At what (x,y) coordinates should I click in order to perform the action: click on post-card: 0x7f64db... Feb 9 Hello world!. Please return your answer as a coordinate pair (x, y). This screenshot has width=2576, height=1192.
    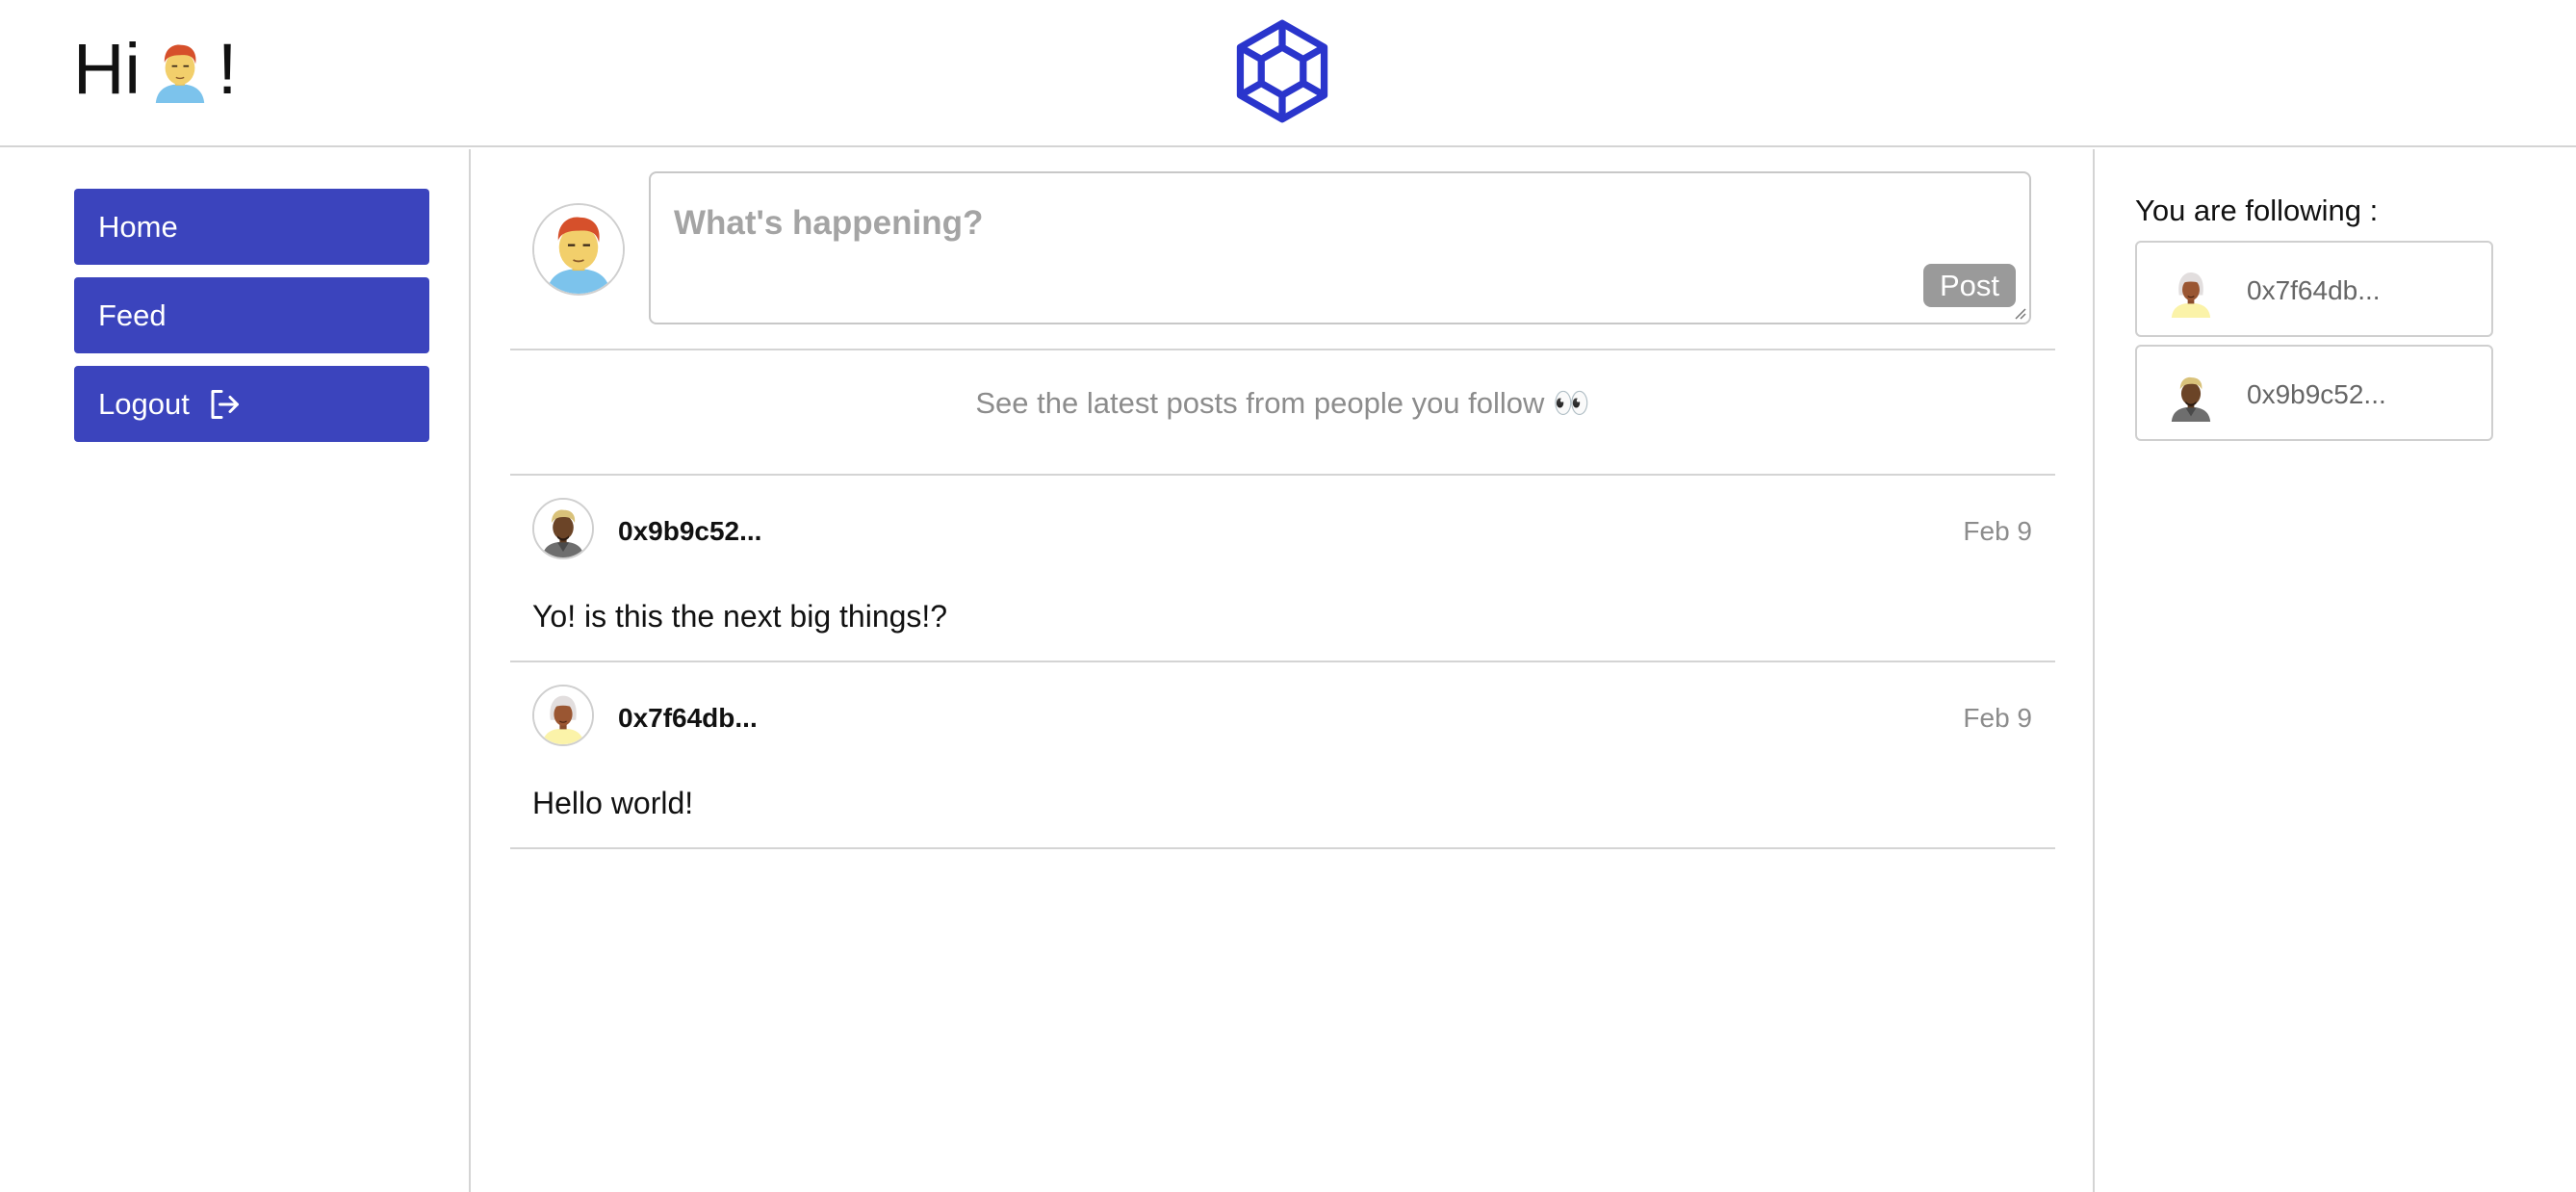
    Looking at the image, I should click on (1283, 755).